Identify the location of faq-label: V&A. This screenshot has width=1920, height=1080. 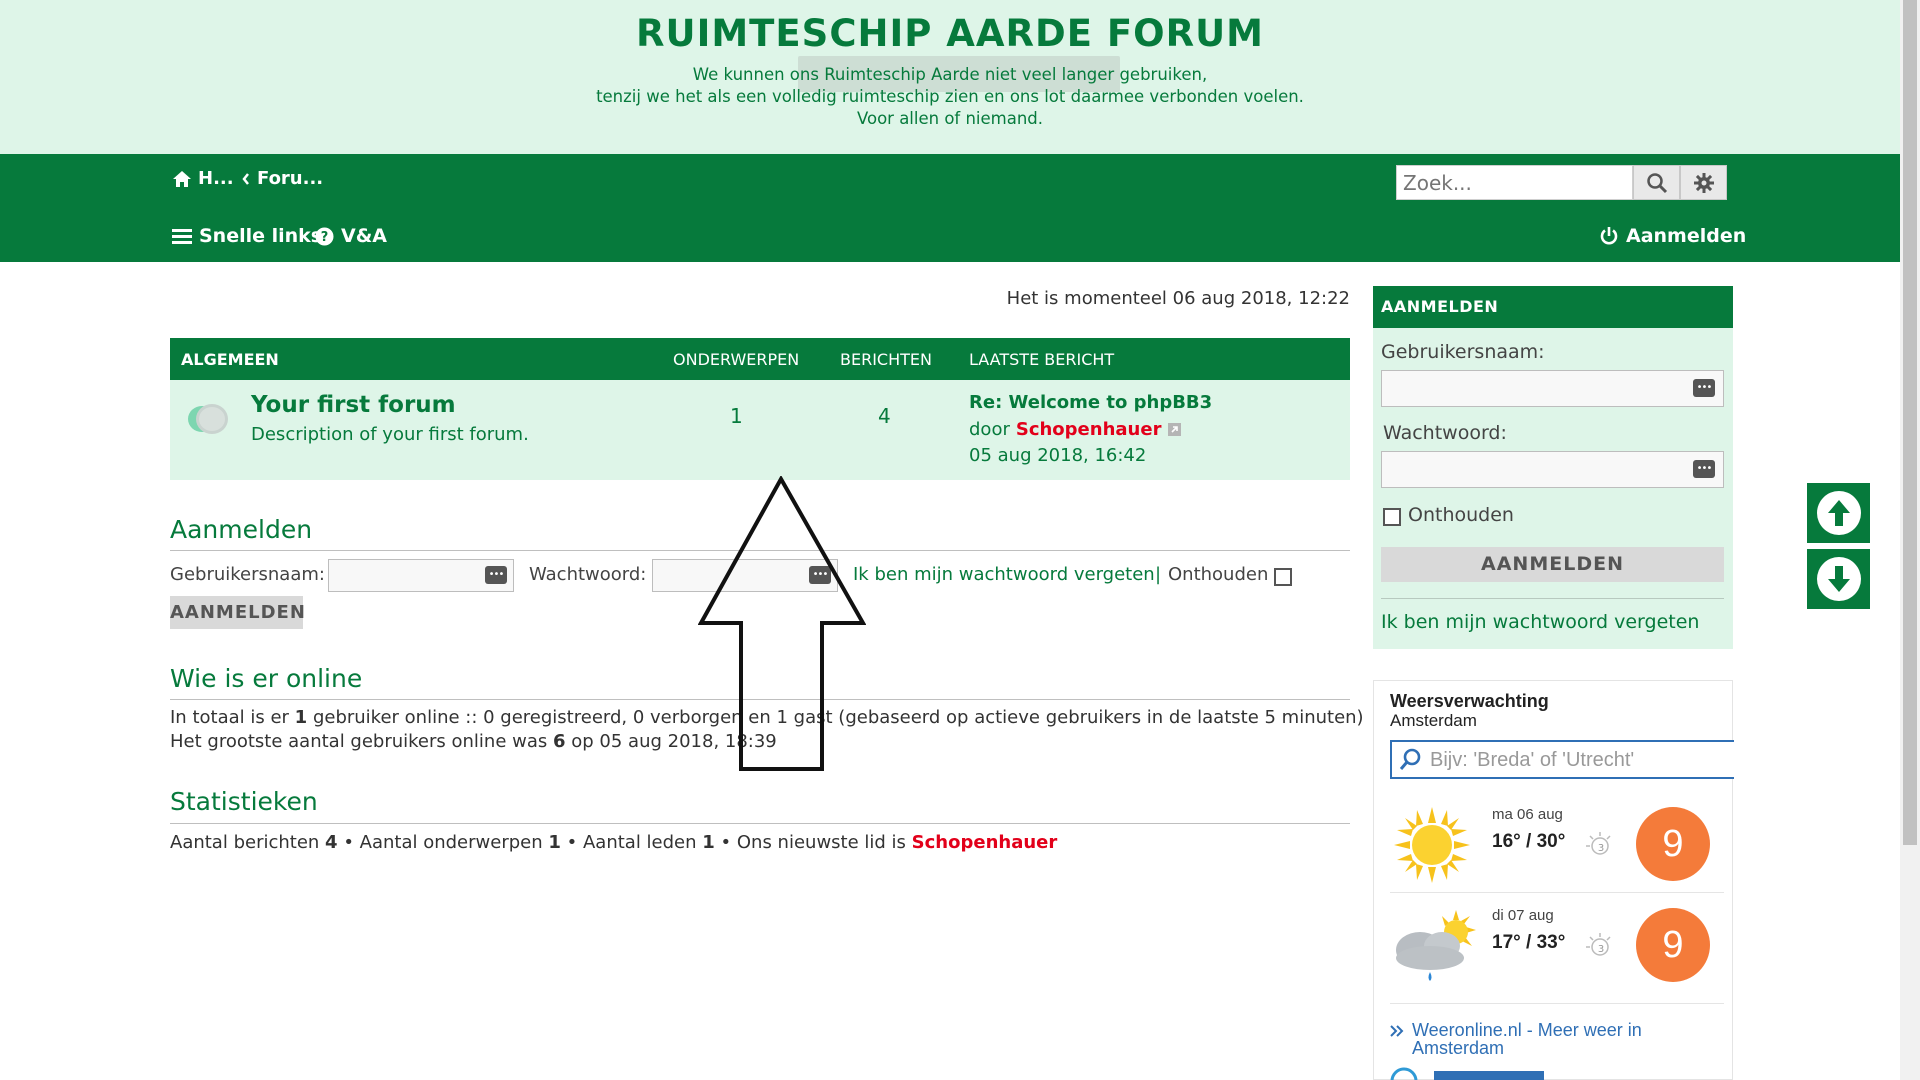
(364, 236).